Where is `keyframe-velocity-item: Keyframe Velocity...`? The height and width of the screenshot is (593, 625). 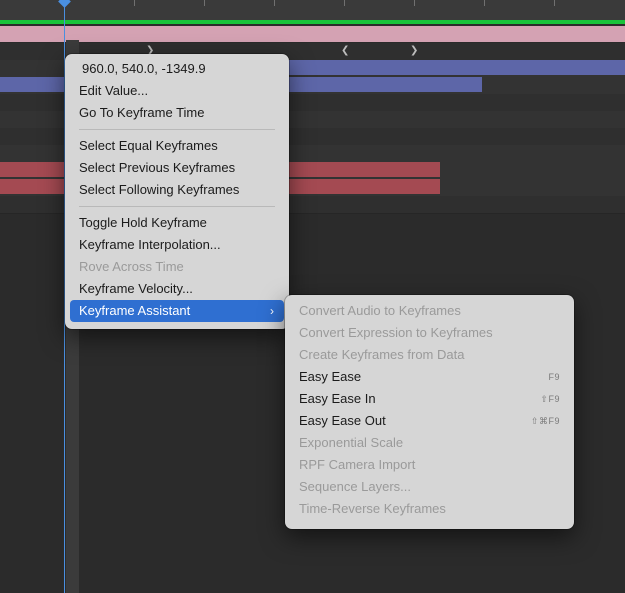 keyframe-velocity-item: Keyframe Velocity... is located at coordinates (177, 289).